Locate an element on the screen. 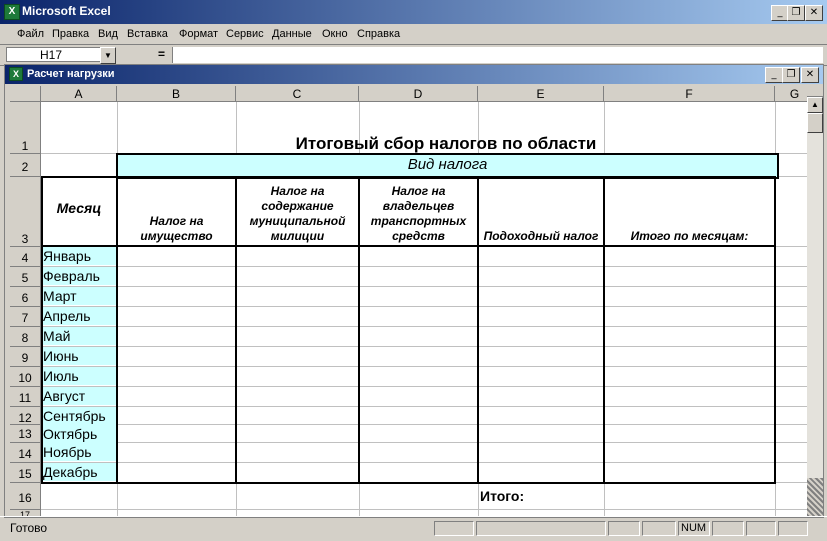 The image size is (827, 541). equals-sign: = is located at coordinates (161, 54).